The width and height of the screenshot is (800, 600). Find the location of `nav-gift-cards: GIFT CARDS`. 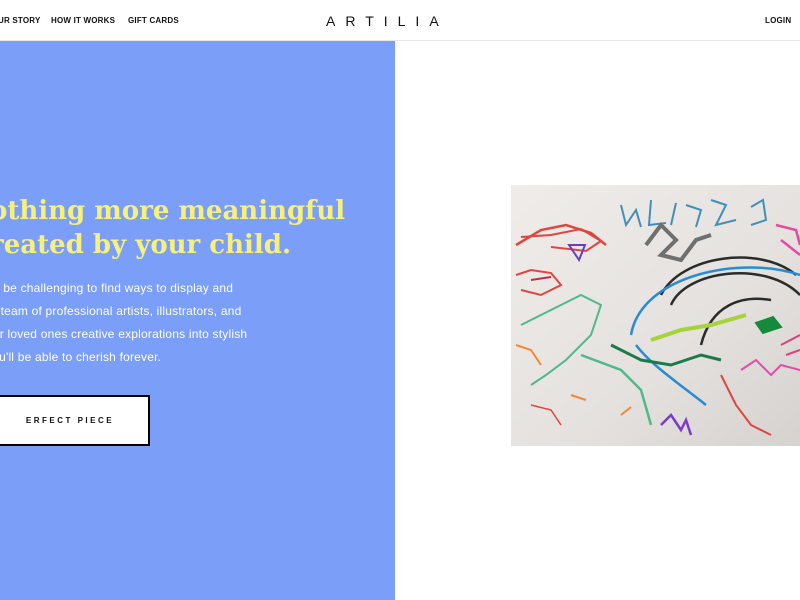

nav-gift-cards: GIFT CARDS is located at coordinates (153, 20).